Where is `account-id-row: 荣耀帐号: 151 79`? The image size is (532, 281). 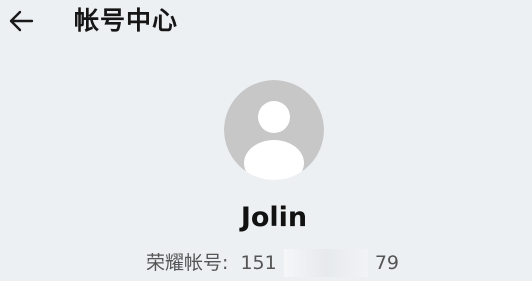
account-id-row: 荣耀帐号: 151 79 is located at coordinates (266, 262).